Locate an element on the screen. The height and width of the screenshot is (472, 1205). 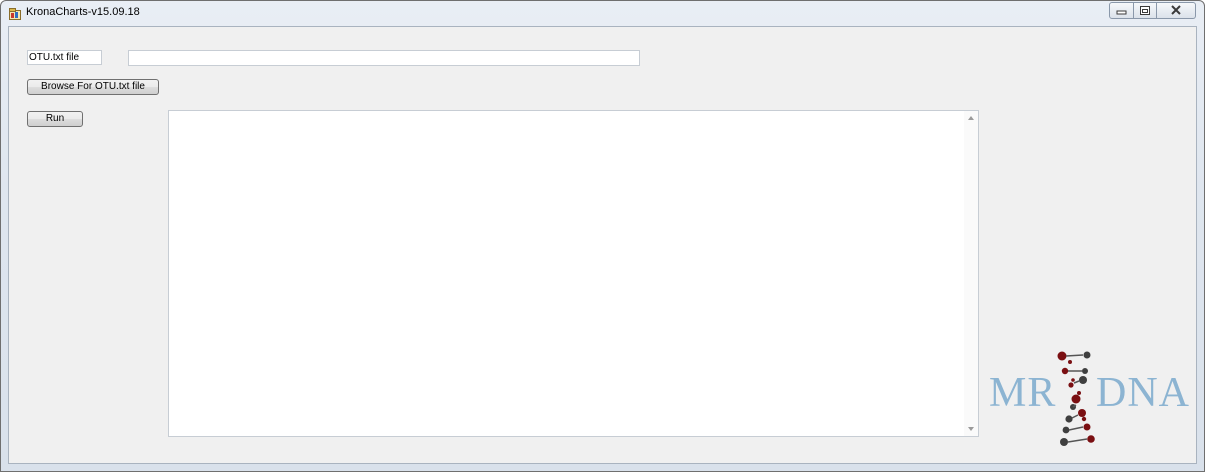
logo-text-dna: DNA is located at coordinates (1143, 393).